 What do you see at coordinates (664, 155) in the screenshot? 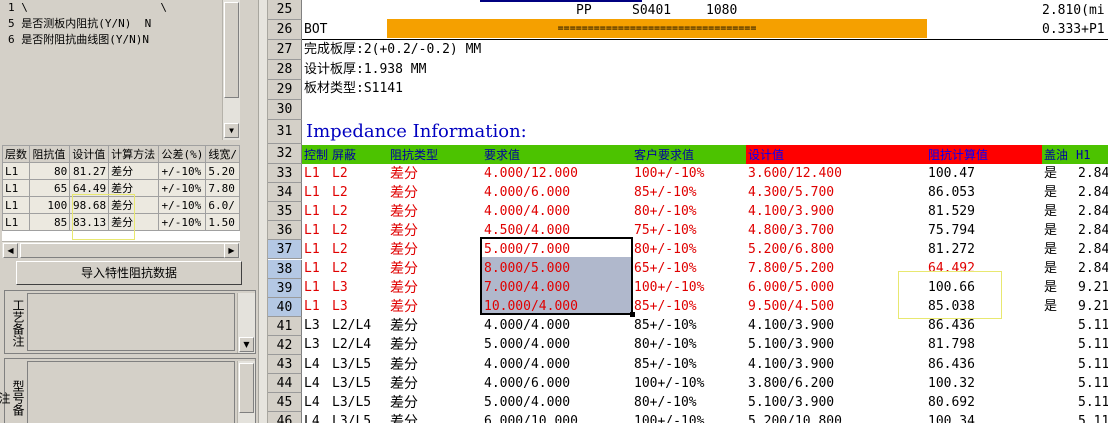
I see `column-header: 客户要求值` at bounding box center [664, 155].